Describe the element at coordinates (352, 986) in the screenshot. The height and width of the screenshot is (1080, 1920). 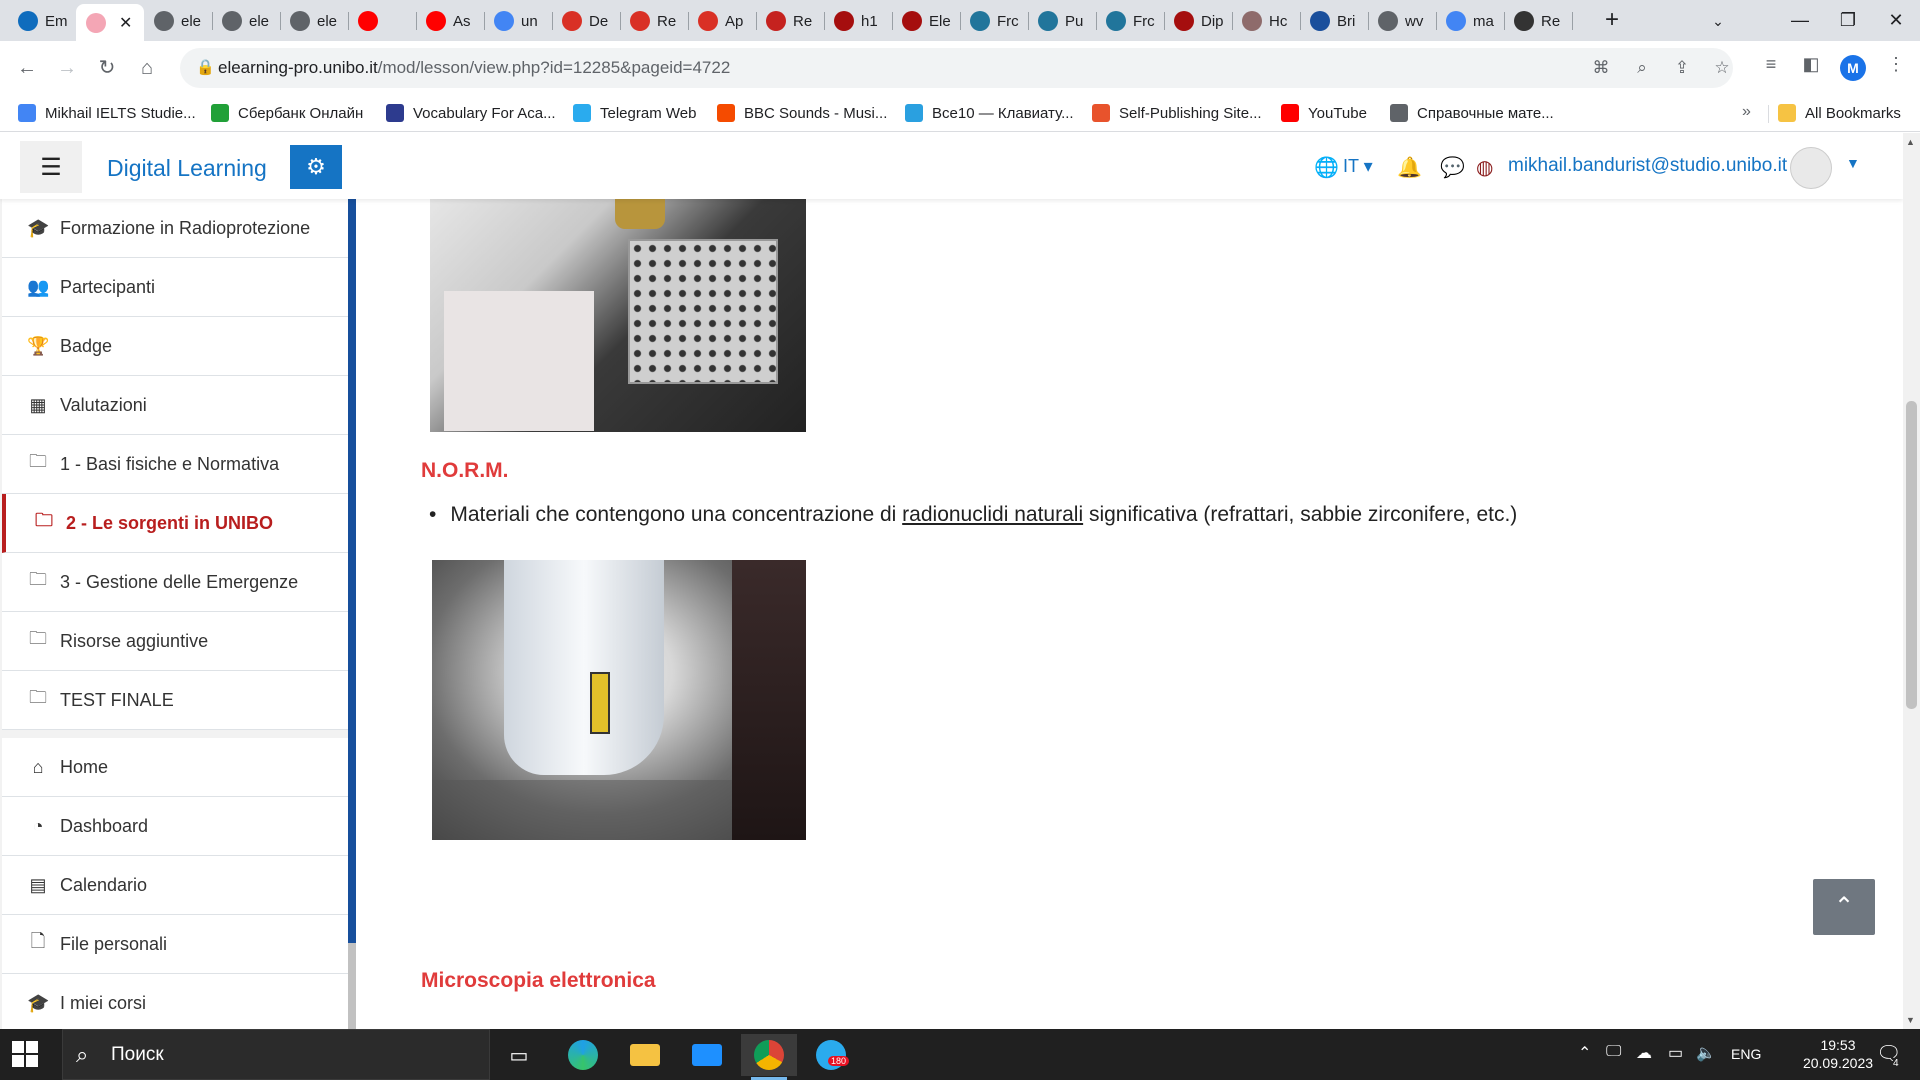
I see `drawer-scrollbar` at that location.